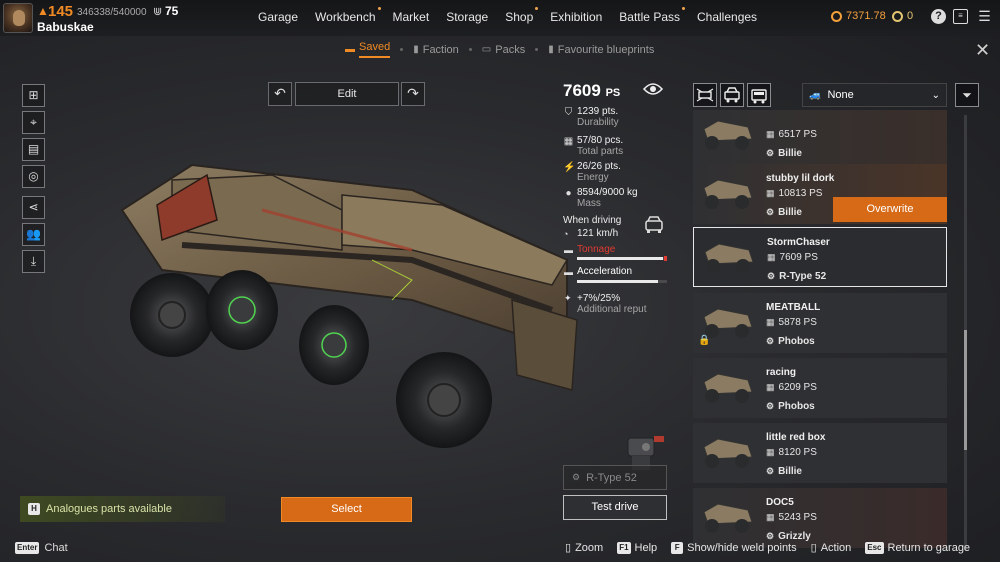 Image resolution: width=1000 pixels, height=562 pixels. What do you see at coordinates (109, 509) in the screenshot?
I see `analogues-label: Analogues parts available` at bounding box center [109, 509].